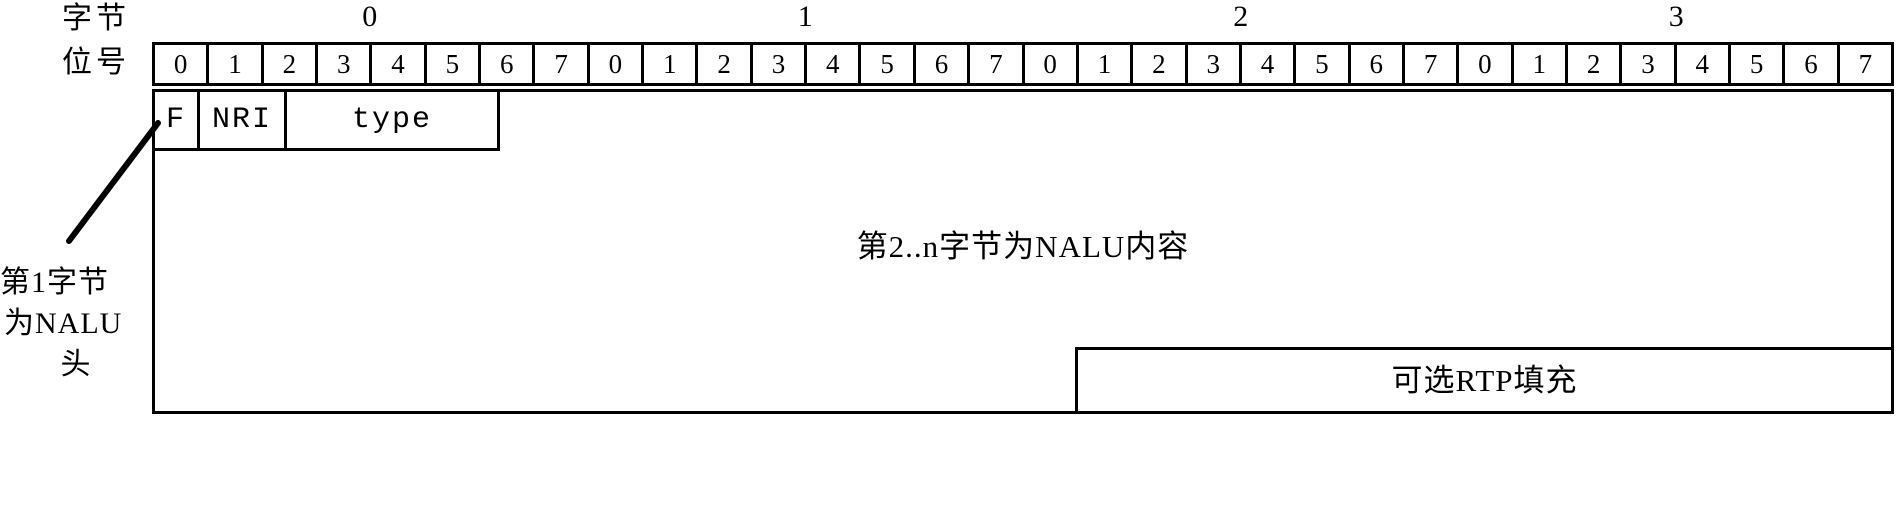 Image resolution: width=1899 pixels, height=514 pixels. What do you see at coordinates (370, 16) in the screenshot?
I see `byte-number-0: 0` at bounding box center [370, 16].